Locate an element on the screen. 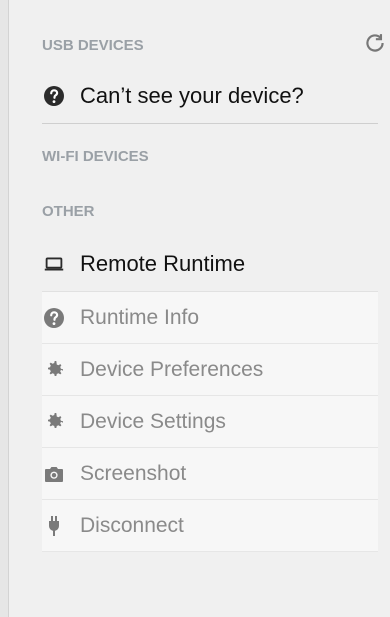 The image size is (390, 617). wifi-devices-header: WI-FI DEVICES is located at coordinates (95, 156).